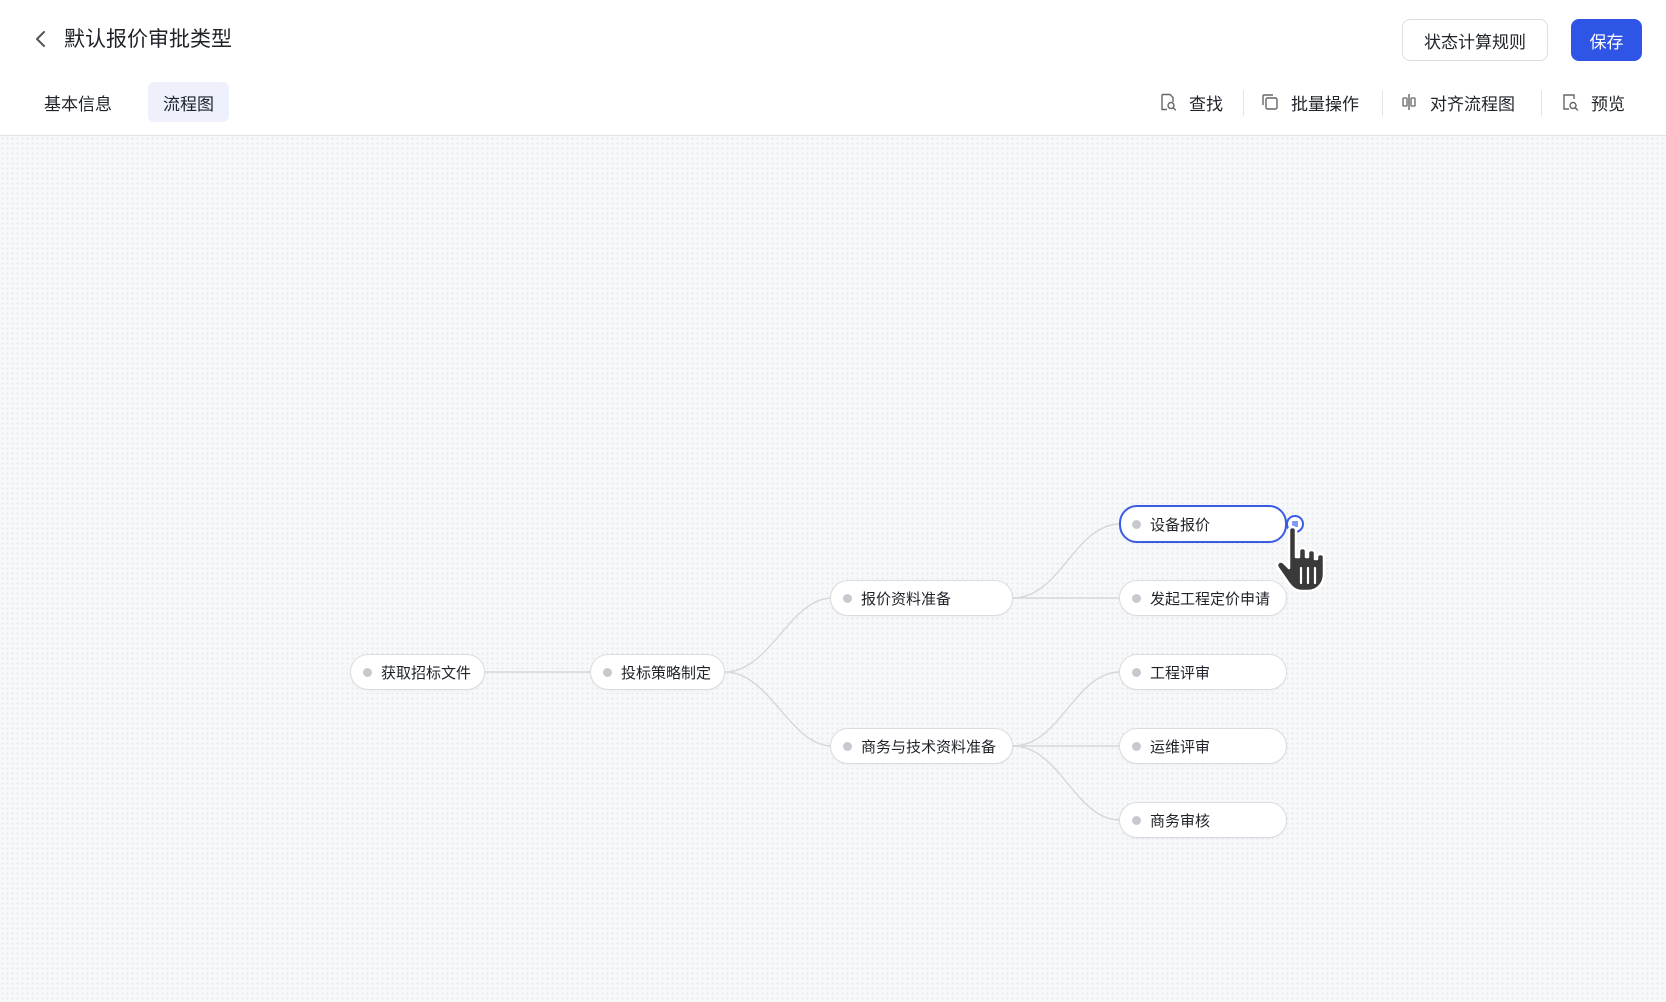  I want to click on node-label: 运维评审, so click(1180, 746).